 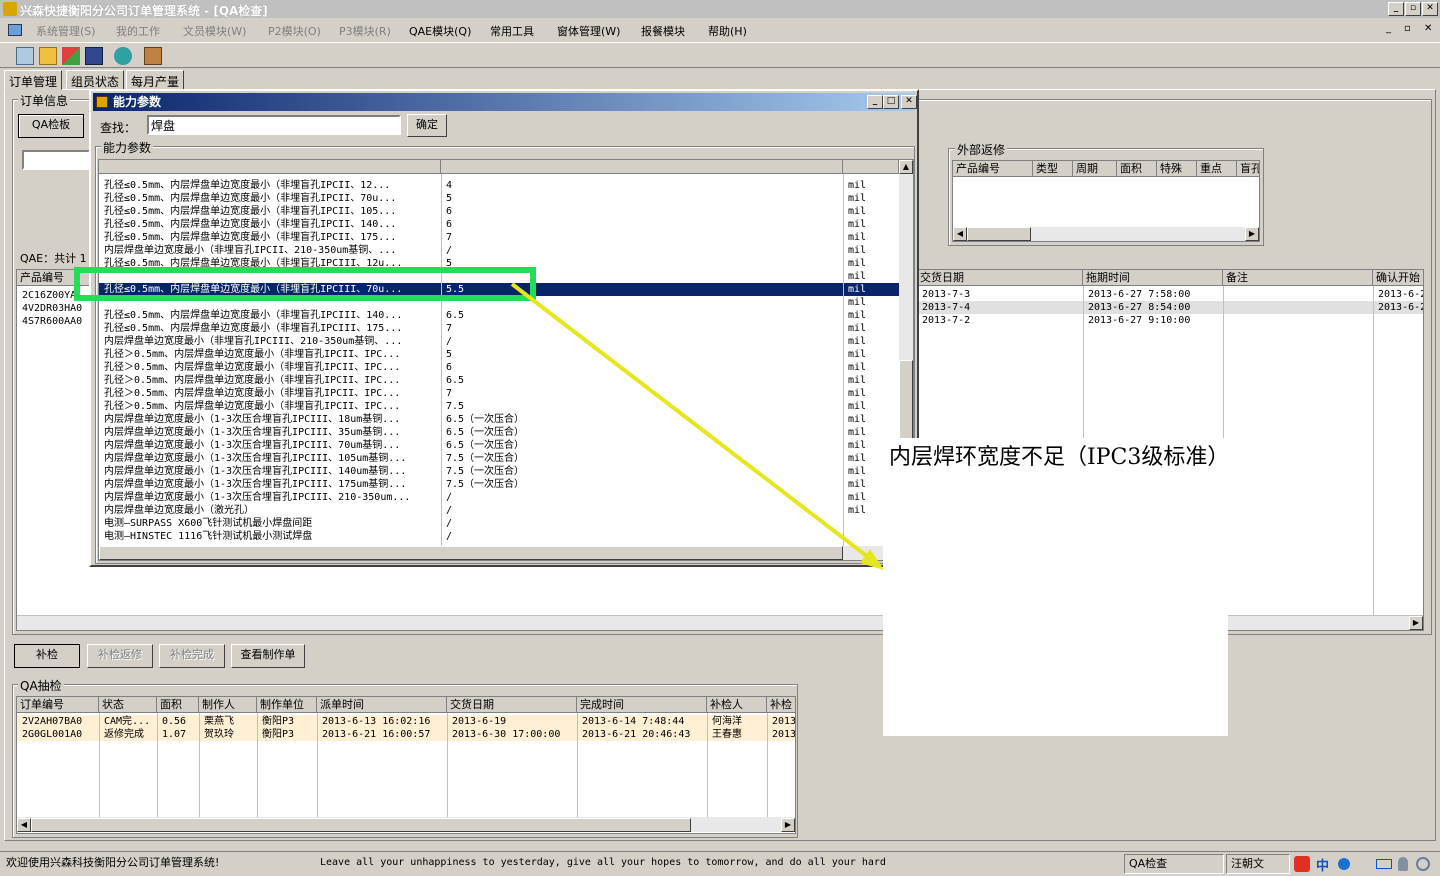 I want to click on keyboard-icon, so click(x=1384, y=864).